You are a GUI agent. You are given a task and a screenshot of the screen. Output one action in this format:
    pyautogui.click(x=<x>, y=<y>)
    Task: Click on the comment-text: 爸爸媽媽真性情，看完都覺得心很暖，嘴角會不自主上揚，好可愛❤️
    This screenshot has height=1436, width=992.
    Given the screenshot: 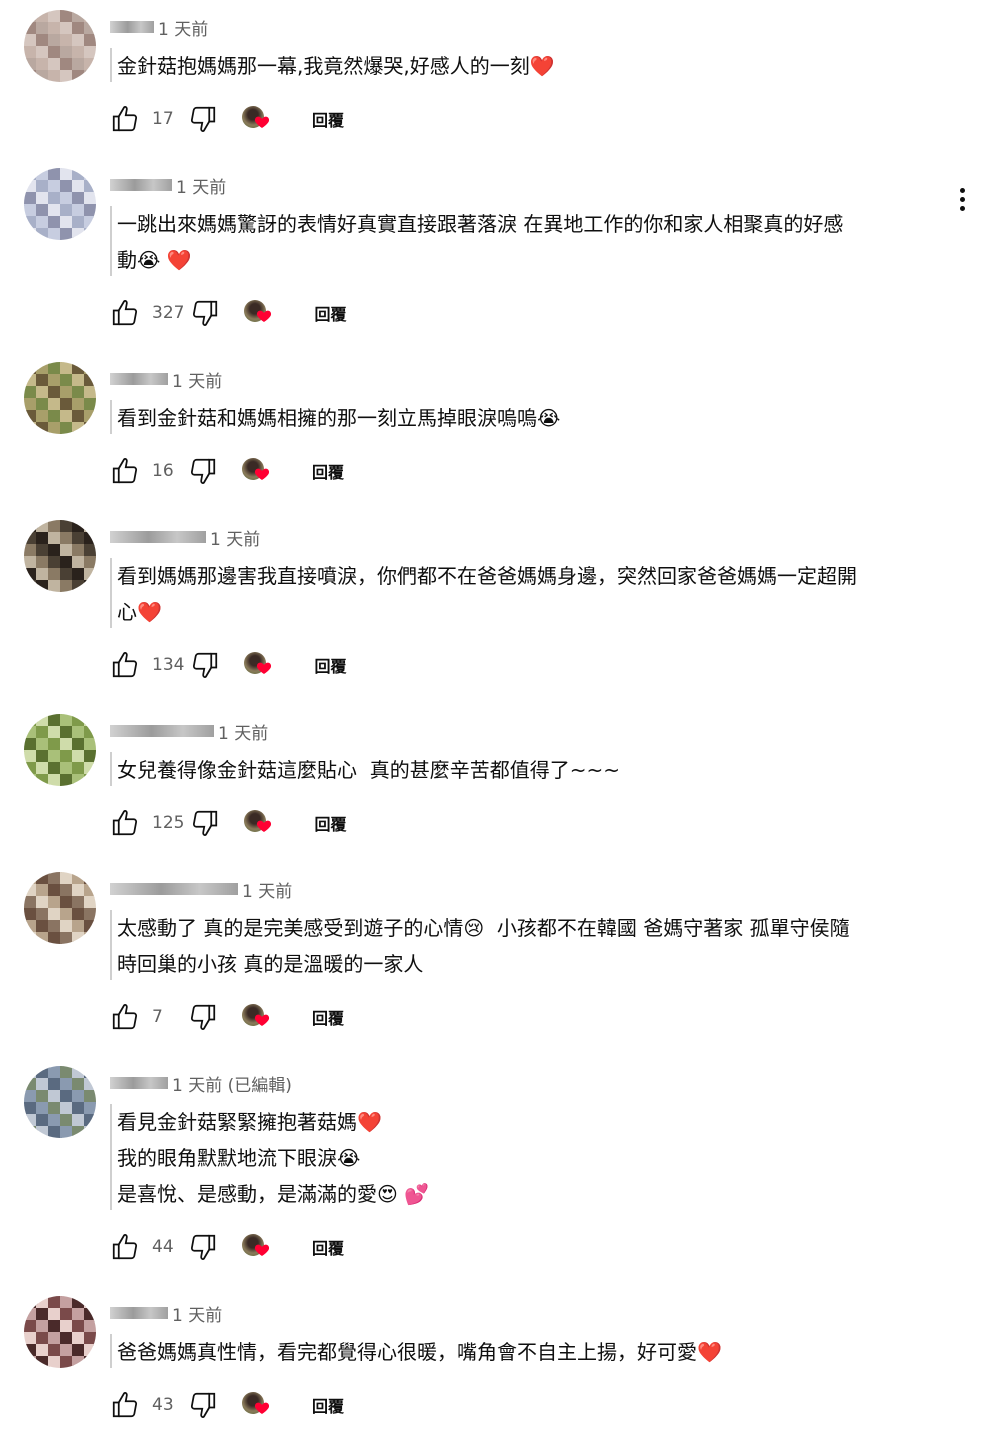 What is the action you would take?
    pyautogui.click(x=524, y=1352)
    